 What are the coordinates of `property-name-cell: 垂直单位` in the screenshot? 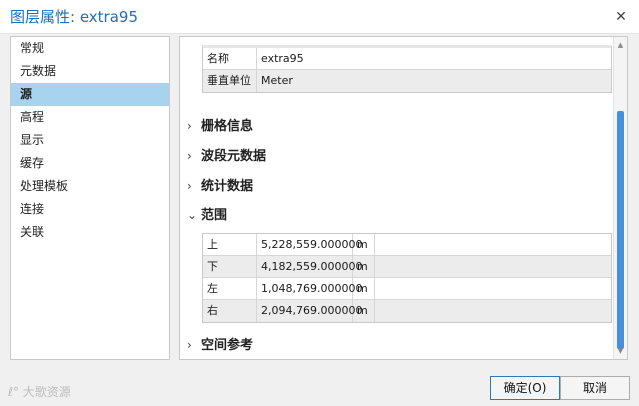 It's located at (230, 81).